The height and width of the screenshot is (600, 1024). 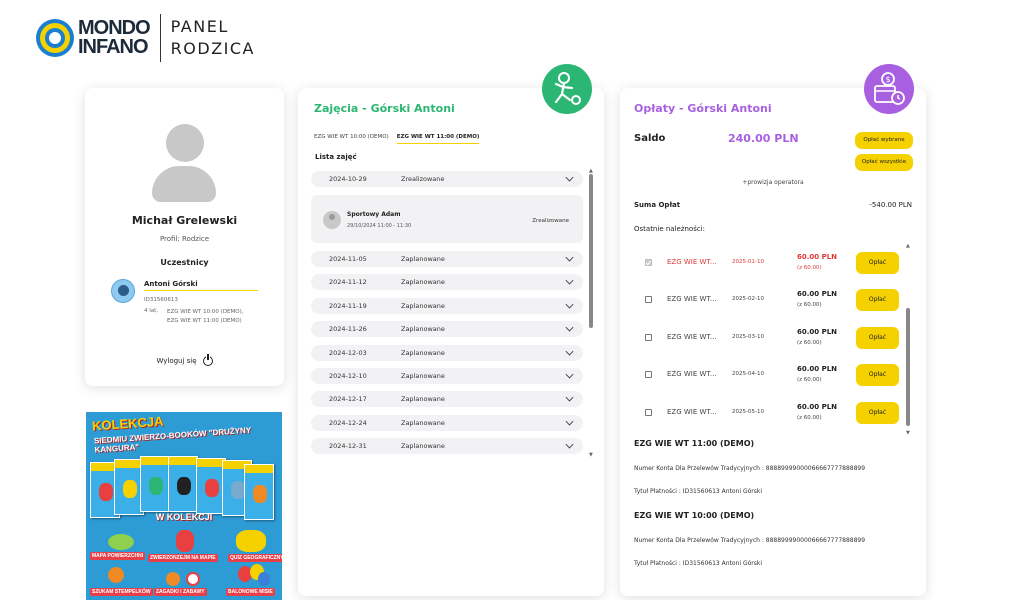 I want to click on power-icon, so click(x=207, y=360).